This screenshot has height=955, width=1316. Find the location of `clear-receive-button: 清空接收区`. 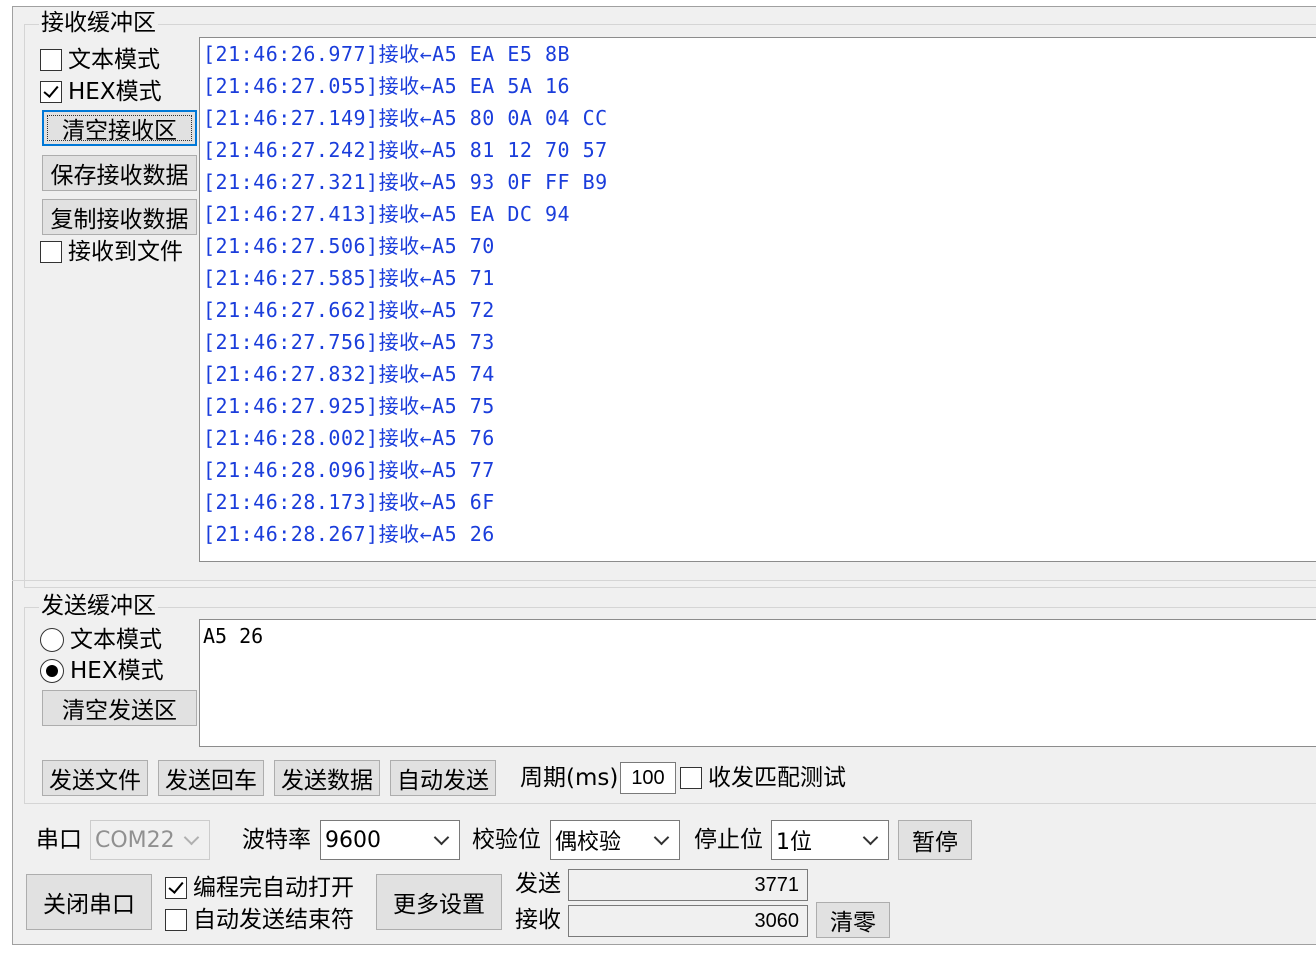

clear-receive-button: 清空接收区 is located at coordinates (119, 128).